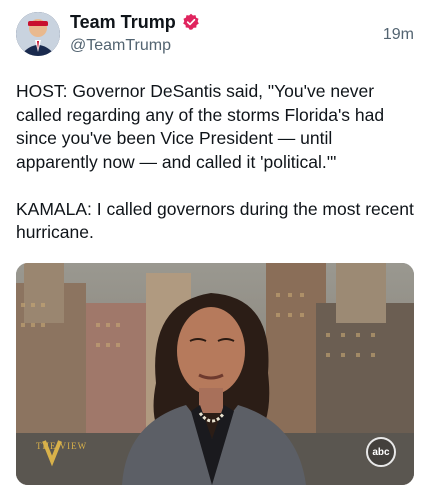 The image size is (430, 500). Describe the element at coordinates (398, 35) in the screenshot. I see `timestamp: 19m` at that location.